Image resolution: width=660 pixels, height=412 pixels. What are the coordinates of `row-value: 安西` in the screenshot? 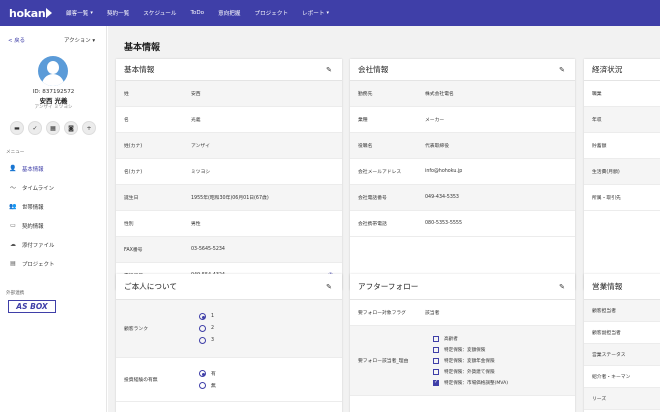 It's located at (196, 94).